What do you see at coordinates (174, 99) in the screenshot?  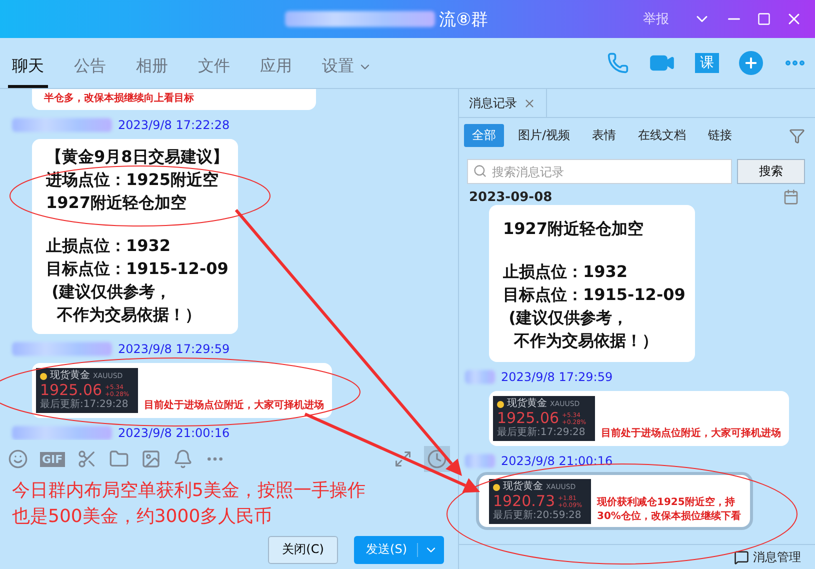 I see `message-bubble: 半仓多，改保本损继续向上看目标` at bounding box center [174, 99].